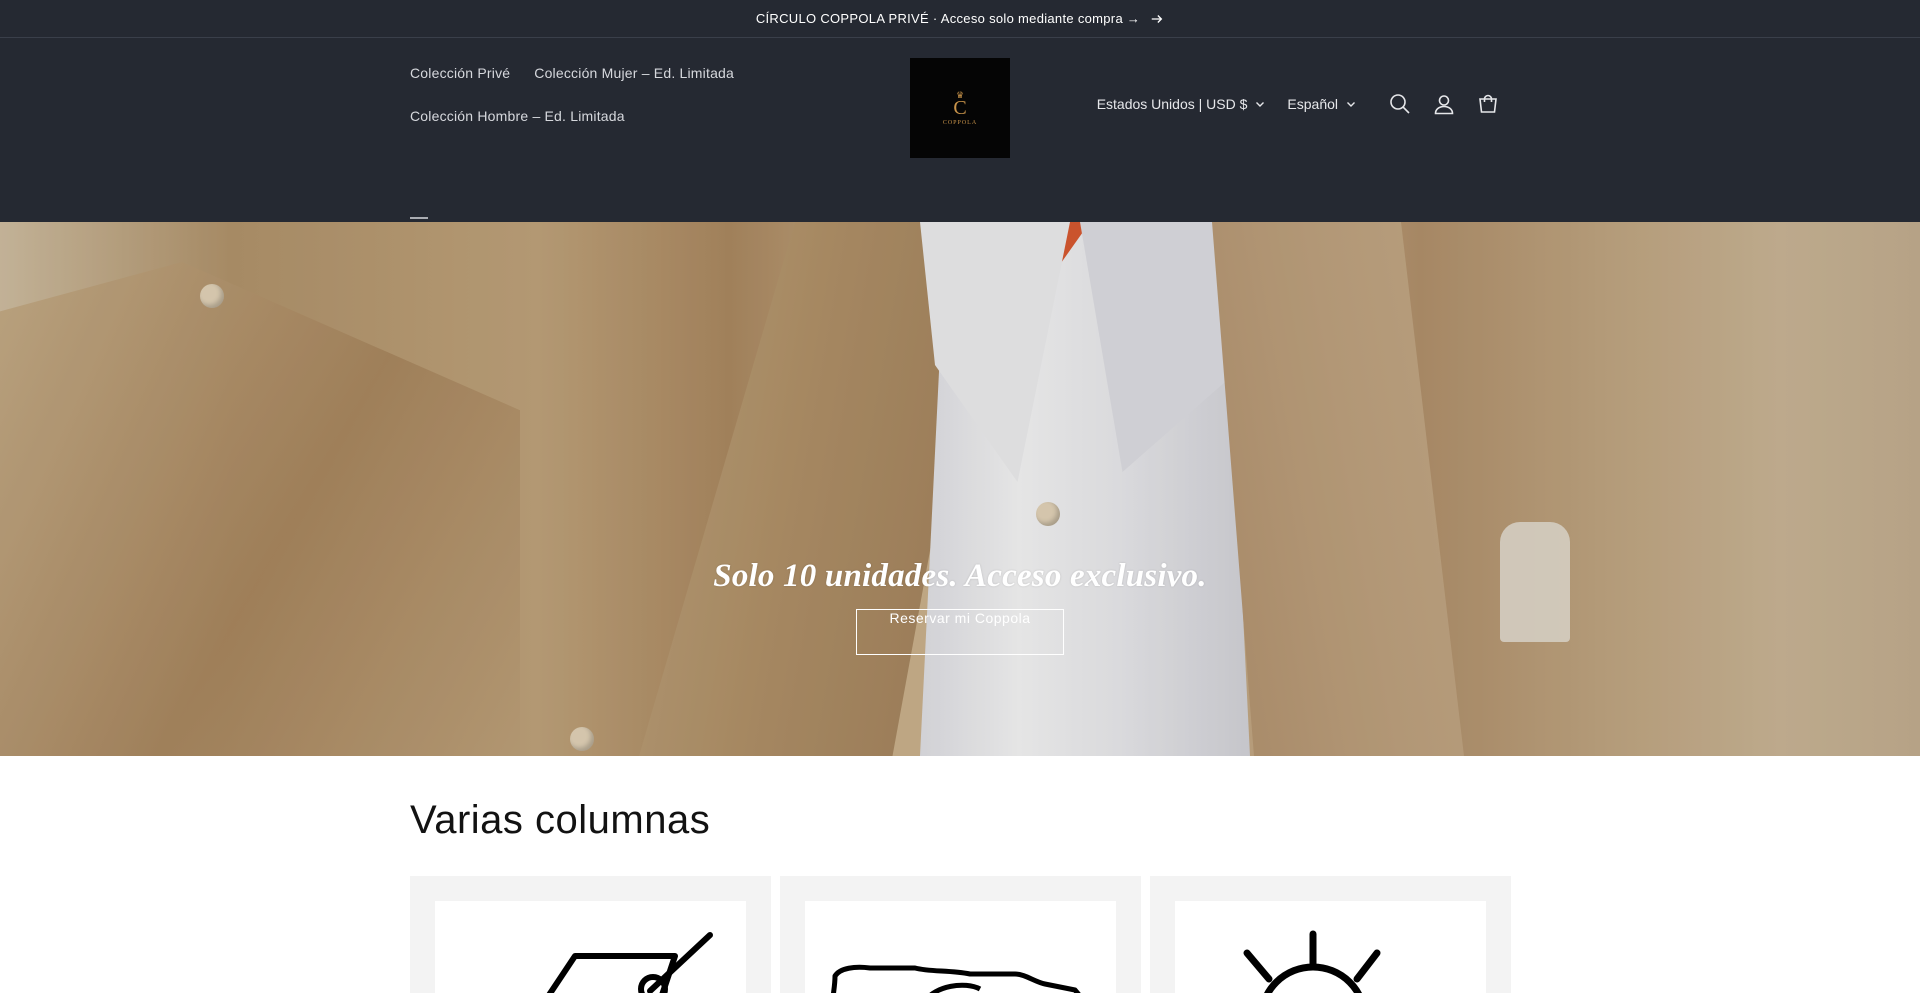  I want to click on search-icon, so click(1400, 104).